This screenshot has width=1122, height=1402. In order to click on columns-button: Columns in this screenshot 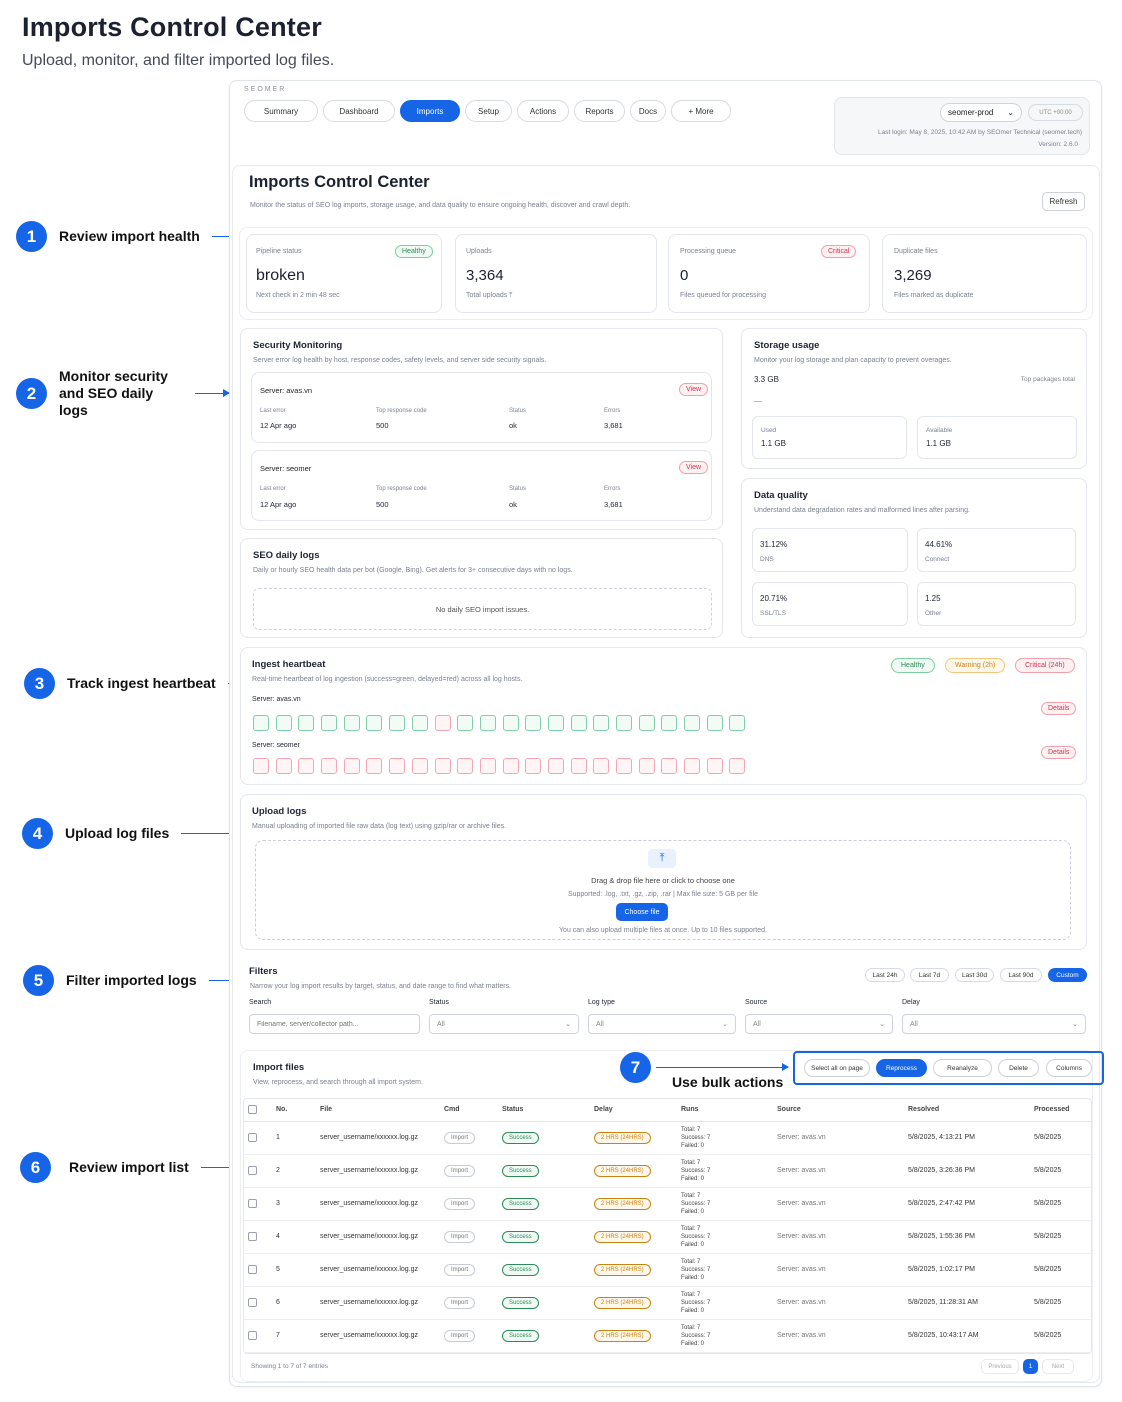, I will do `click(1069, 1068)`.